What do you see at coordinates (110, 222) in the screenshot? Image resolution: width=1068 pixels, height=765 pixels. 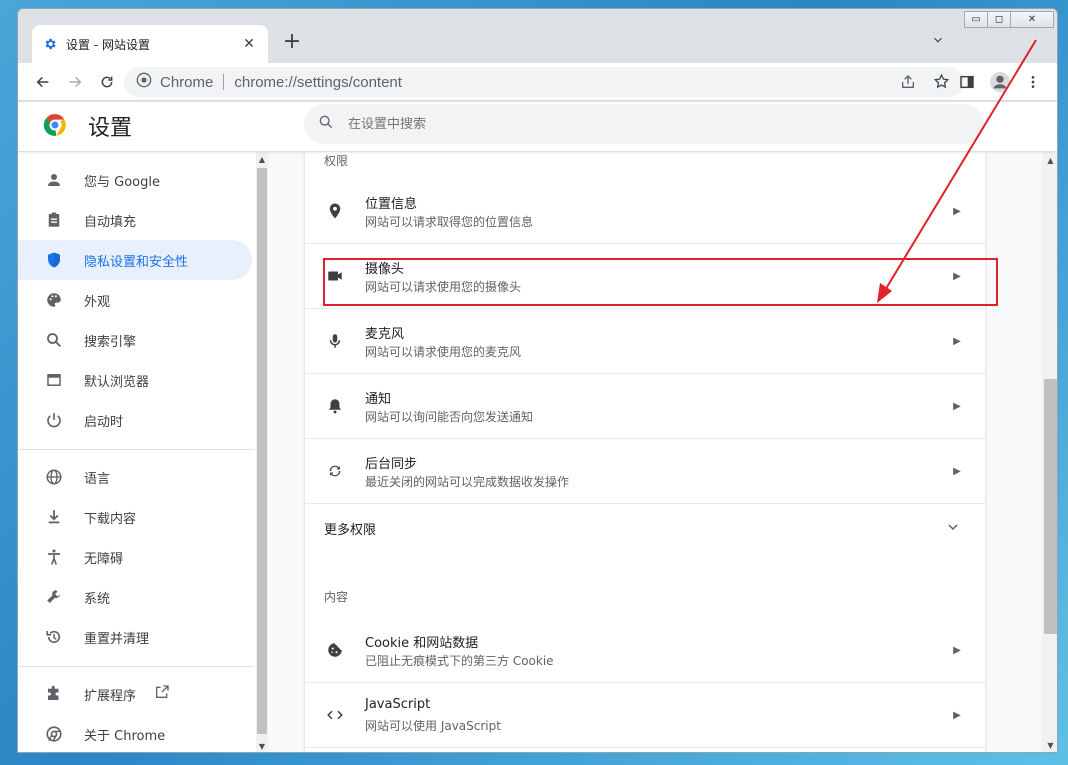 I see `sidebar-item-label: 自动填充` at bounding box center [110, 222].